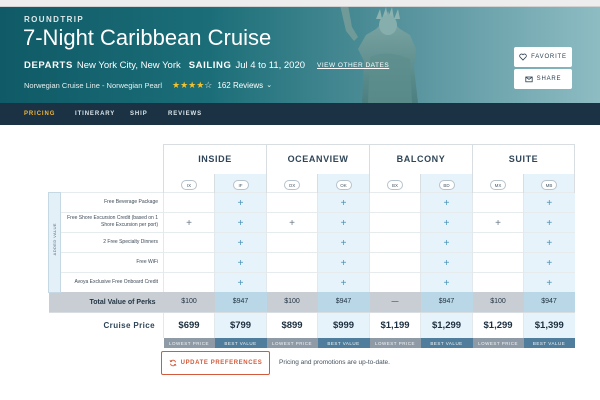  What do you see at coordinates (39, 114) in the screenshot?
I see `tab-pricing: PRICING` at bounding box center [39, 114].